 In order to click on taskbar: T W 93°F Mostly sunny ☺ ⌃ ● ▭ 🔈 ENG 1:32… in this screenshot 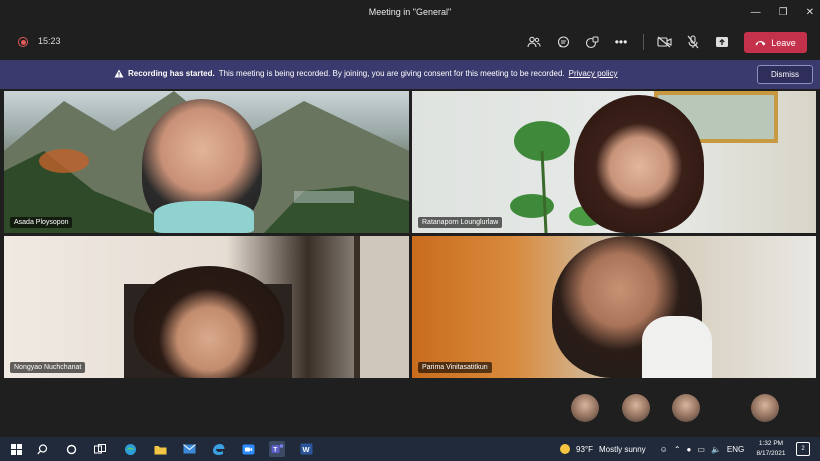, I will do `click(410, 449)`.